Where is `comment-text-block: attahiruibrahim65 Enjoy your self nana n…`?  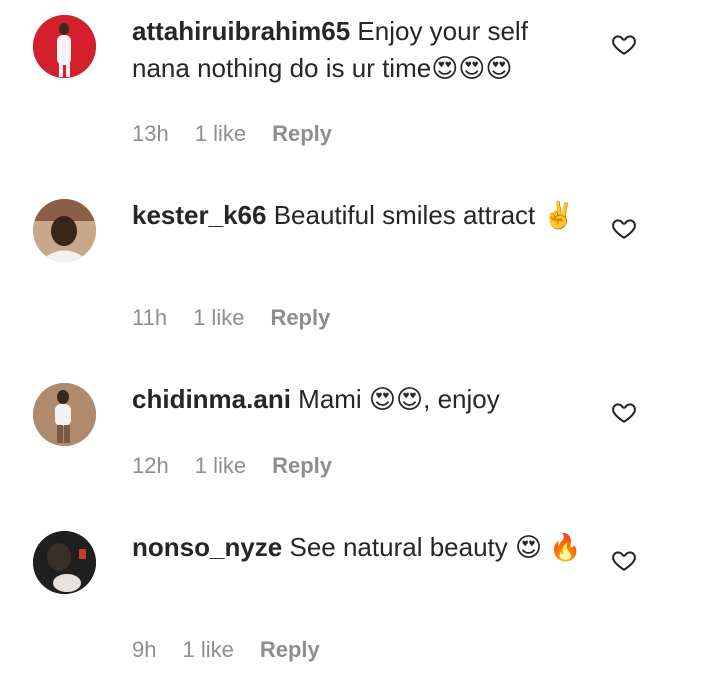 comment-text-block: attahiruibrahim65 Enjoy your self nana n… is located at coordinates (357, 50).